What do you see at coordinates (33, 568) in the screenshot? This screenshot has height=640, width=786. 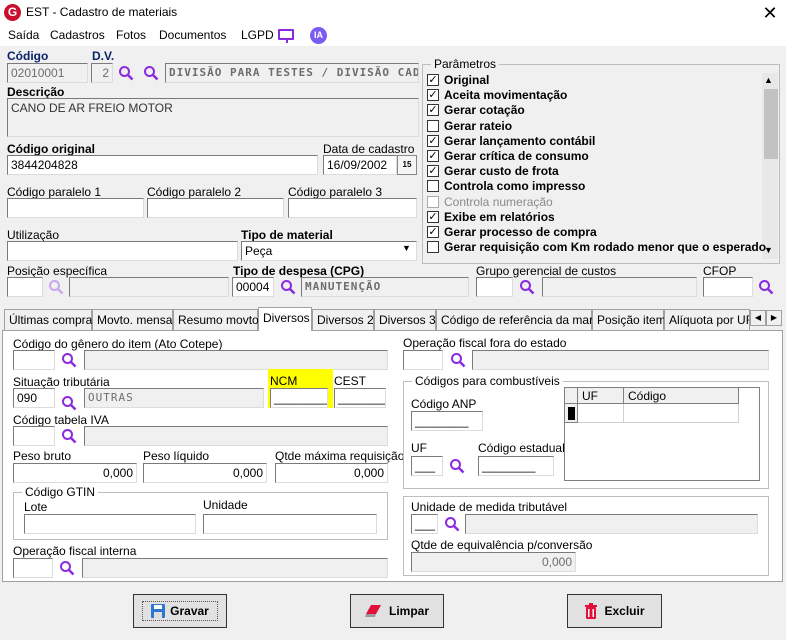 I see `op-interna-input` at bounding box center [33, 568].